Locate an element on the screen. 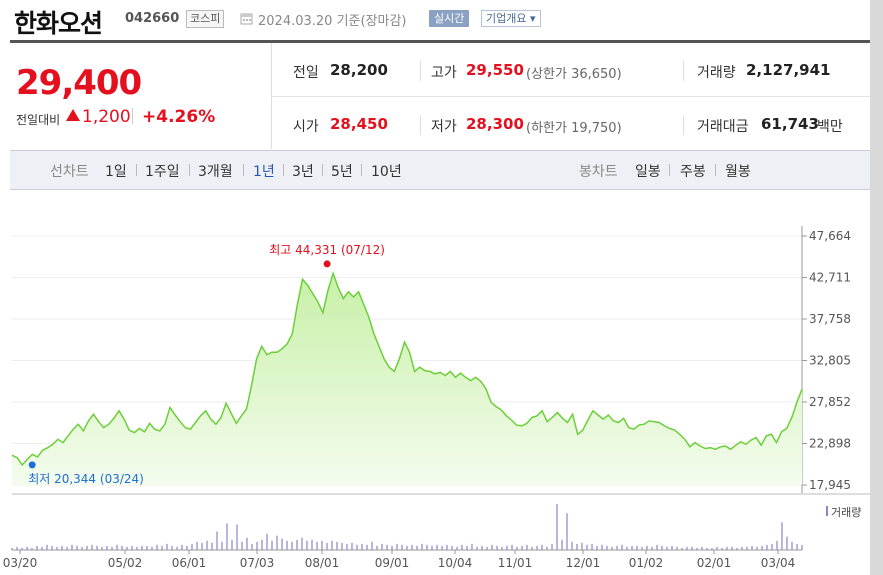  x-tick-label: 12/01 is located at coordinates (583, 563).